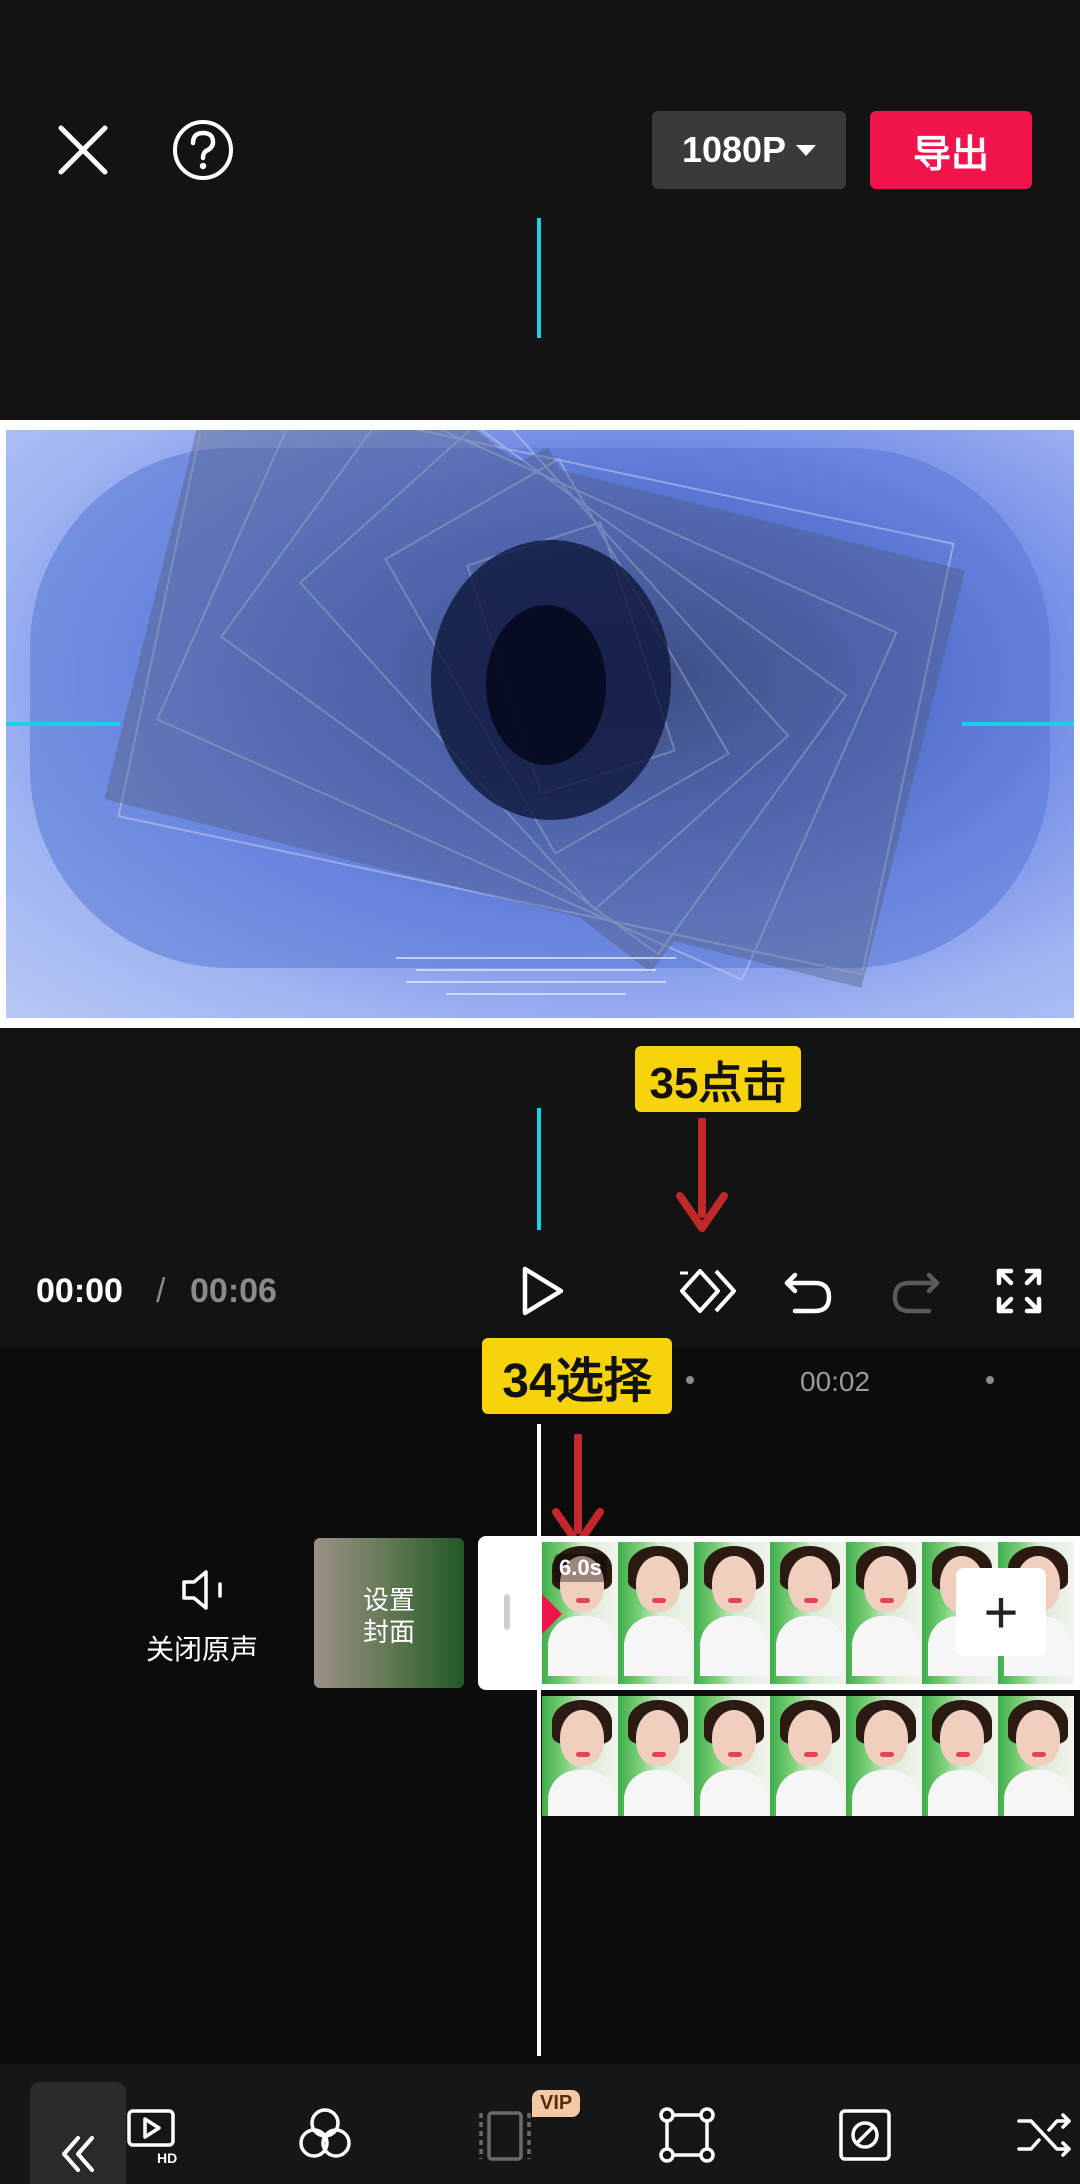 This screenshot has height=2184, width=1080. I want to click on left-guide, so click(63, 724).